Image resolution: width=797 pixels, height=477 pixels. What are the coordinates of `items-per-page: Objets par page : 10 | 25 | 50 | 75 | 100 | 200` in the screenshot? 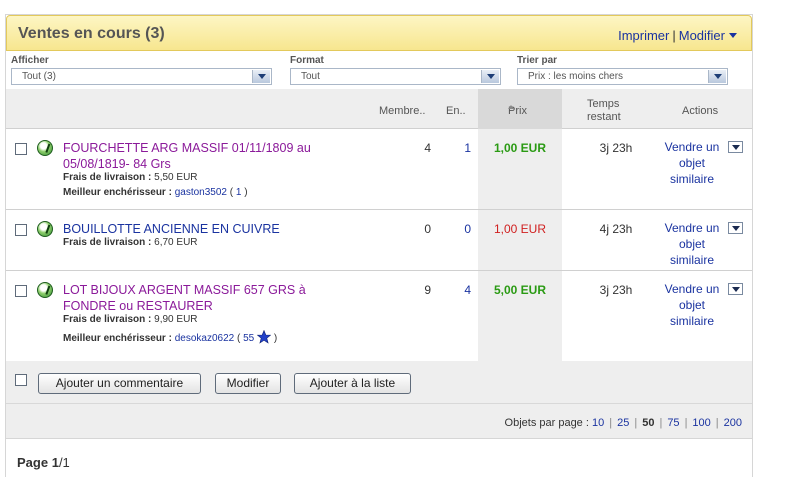 It's located at (623, 423).